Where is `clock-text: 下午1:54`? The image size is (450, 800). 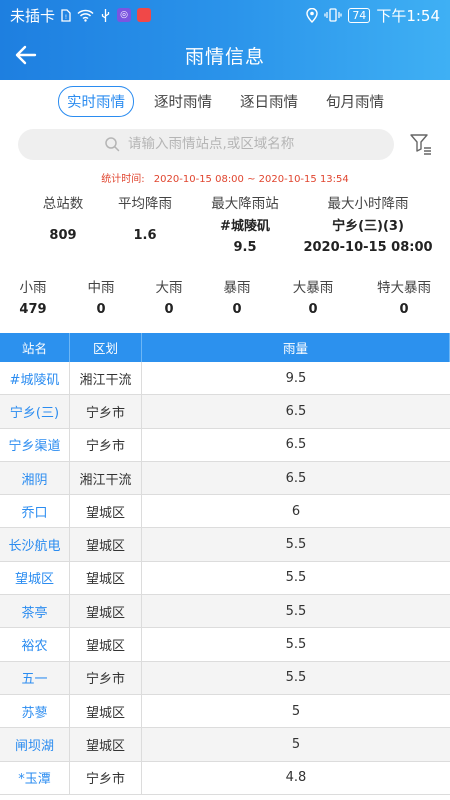 clock-text: 下午1:54 is located at coordinates (408, 15).